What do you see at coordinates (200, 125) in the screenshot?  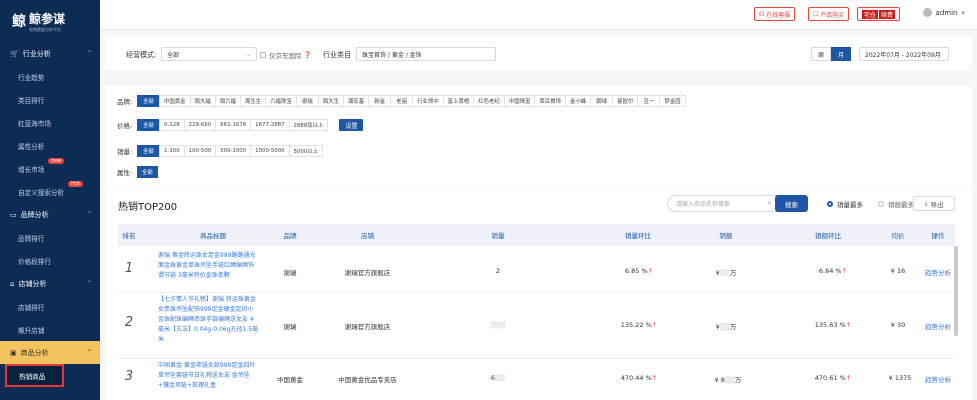 I see `price-chip: 229-660` at bounding box center [200, 125].